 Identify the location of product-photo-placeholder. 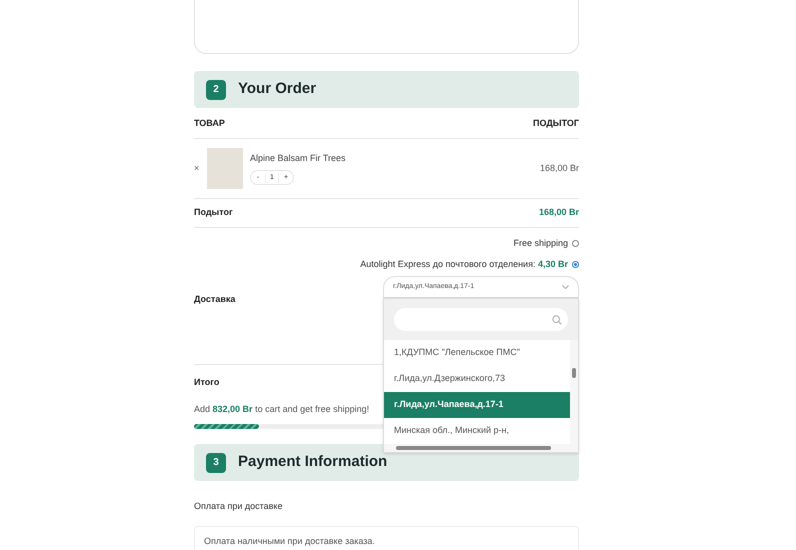
(225, 168).